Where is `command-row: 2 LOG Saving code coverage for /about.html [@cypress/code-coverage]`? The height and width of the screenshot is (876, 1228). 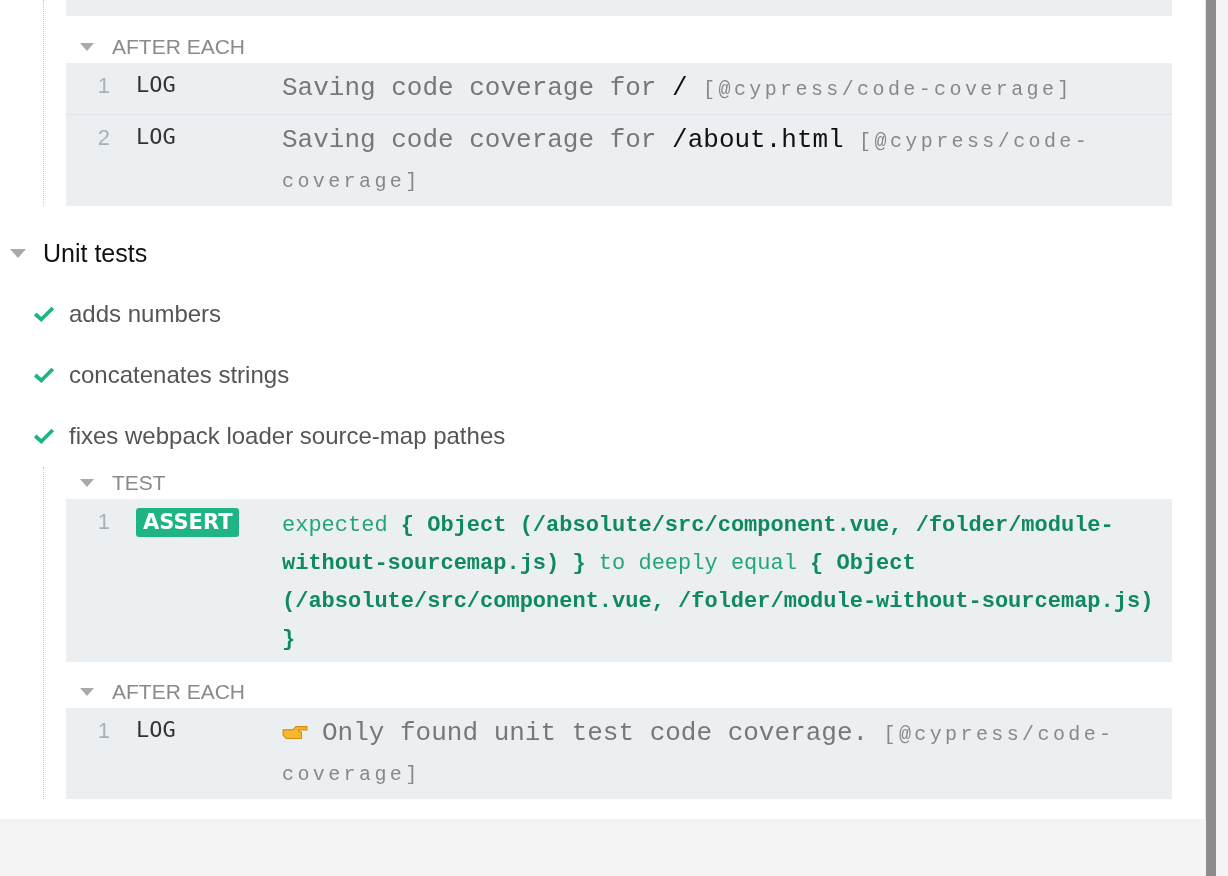
command-row: 2 LOG Saving code coverage for /about.html [@cypress/code-coverage] is located at coordinates (619, 160).